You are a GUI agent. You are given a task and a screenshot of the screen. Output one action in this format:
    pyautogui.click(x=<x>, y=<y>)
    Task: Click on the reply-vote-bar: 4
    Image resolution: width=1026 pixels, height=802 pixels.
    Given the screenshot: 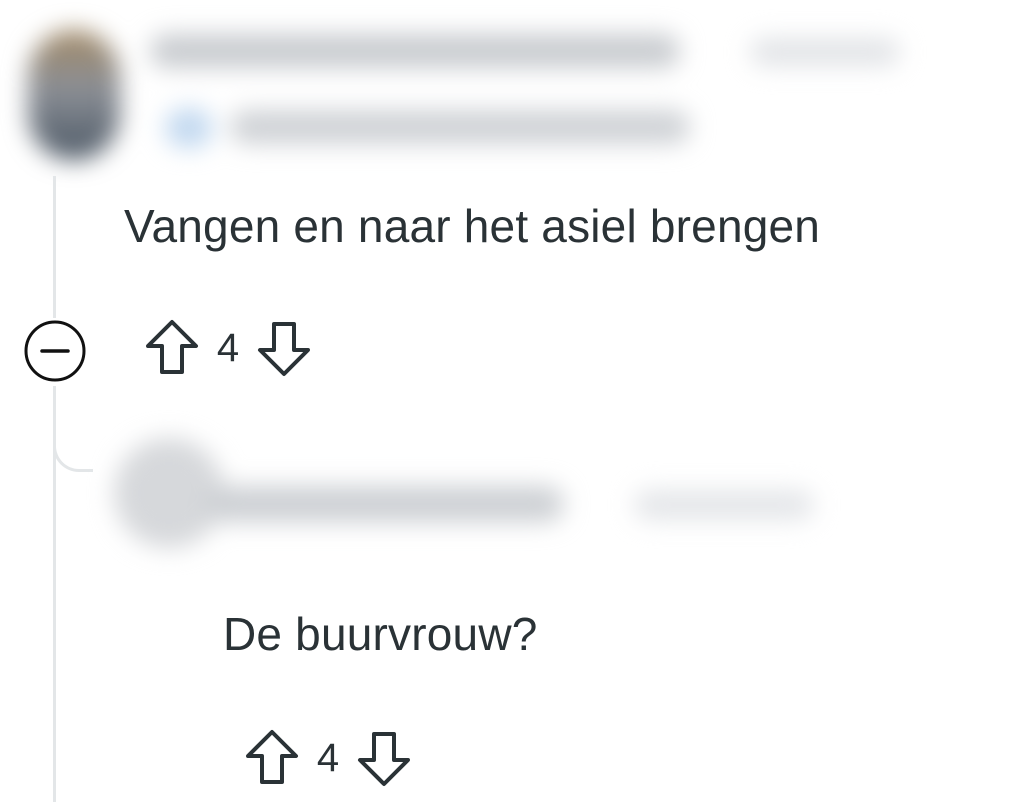 What is the action you would take?
    pyautogui.click(x=328, y=758)
    